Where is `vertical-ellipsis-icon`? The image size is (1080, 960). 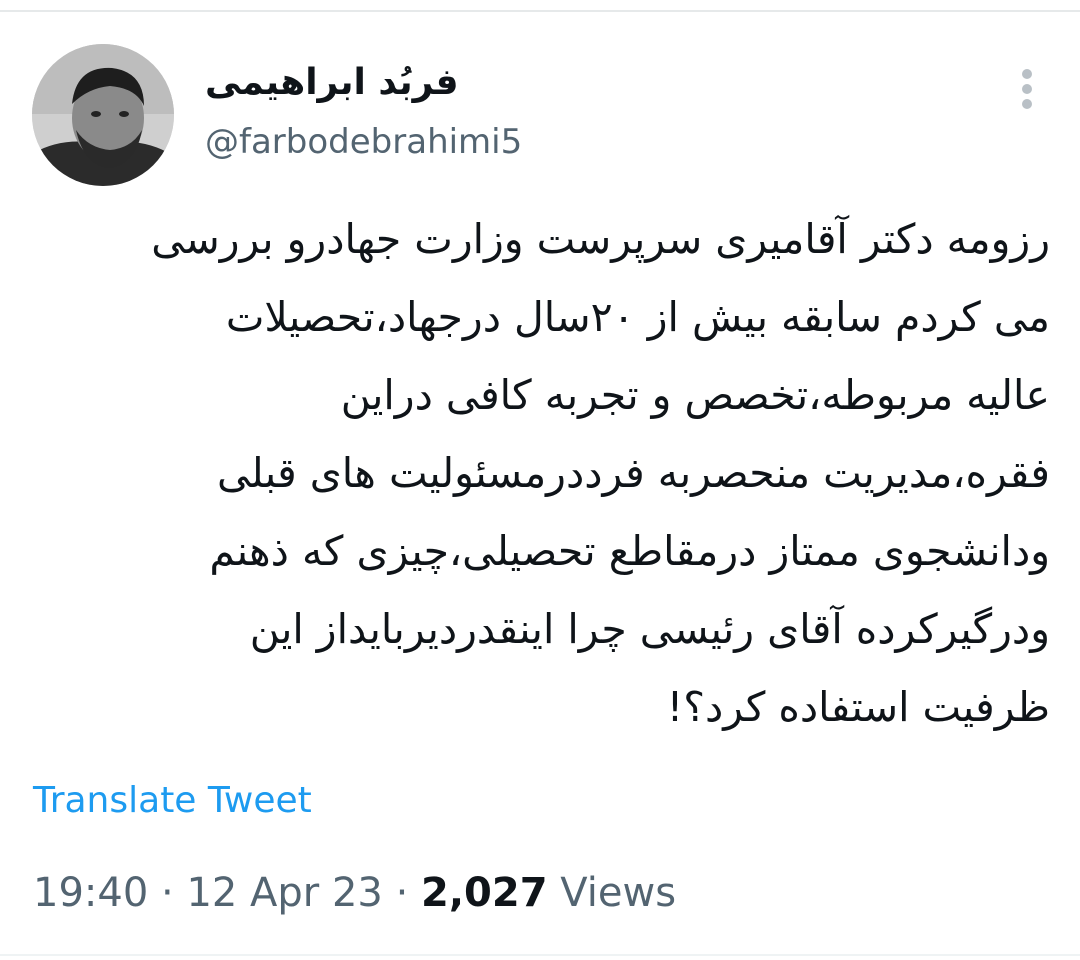 vertical-ellipsis-icon is located at coordinates (1027, 89).